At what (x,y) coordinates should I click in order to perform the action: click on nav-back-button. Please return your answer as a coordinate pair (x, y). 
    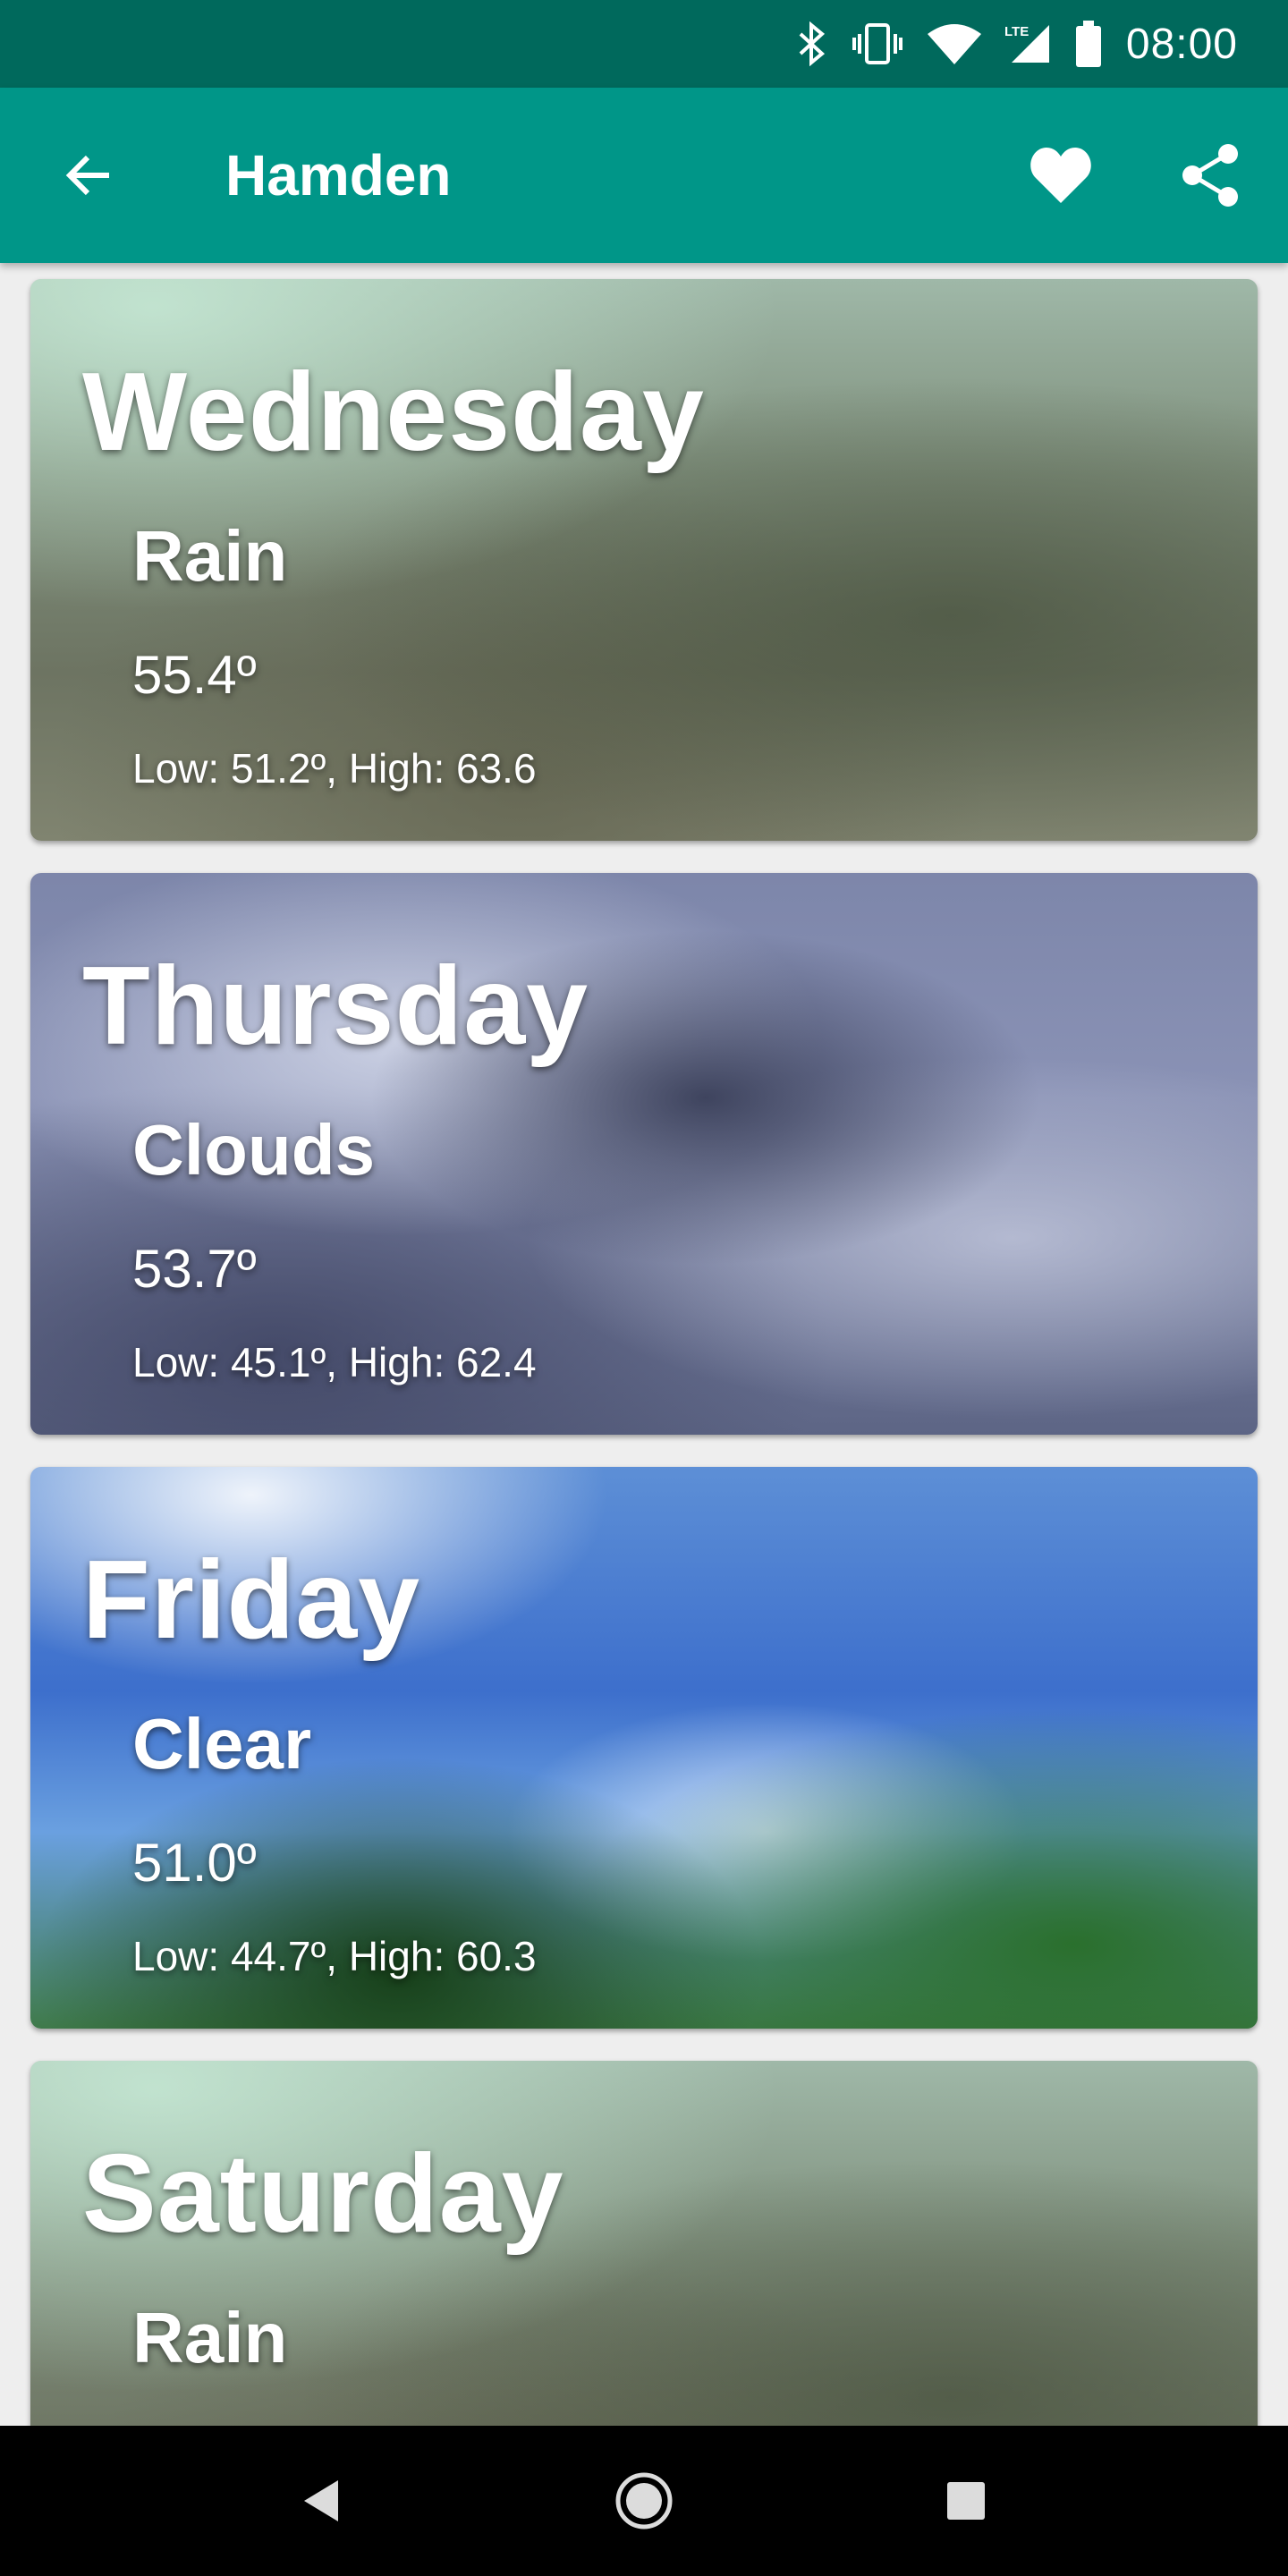
    Looking at the image, I should click on (322, 2501).